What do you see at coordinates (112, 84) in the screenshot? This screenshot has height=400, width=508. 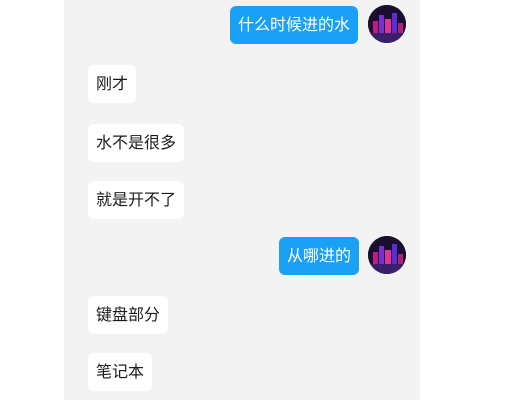 I see `message-bubble-incoming: 刚才` at bounding box center [112, 84].